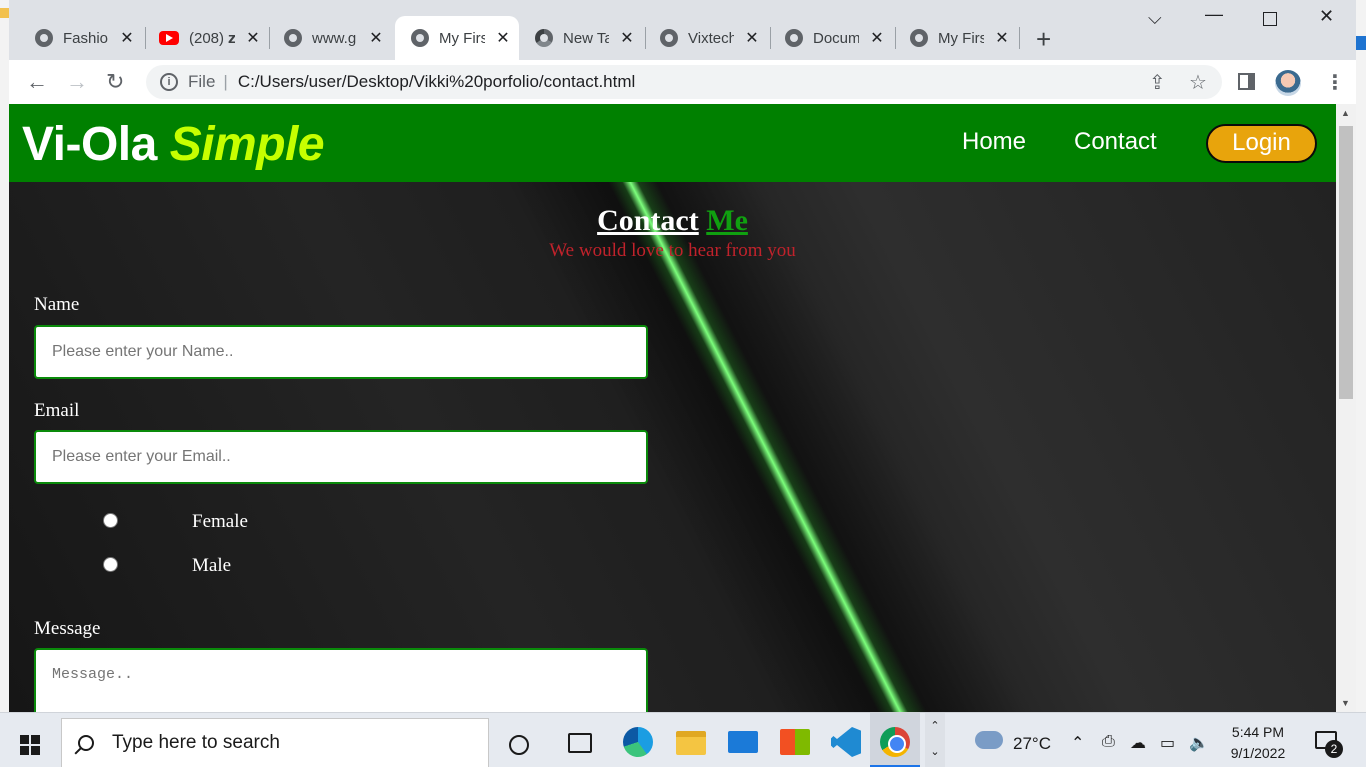 The height and width of the screenshot is (767, 1366). What do you see at coordinates (1198, 82) in the screenshot?
I see `bookmark-star-icon: ☆` at bounding box center [1198, 82].